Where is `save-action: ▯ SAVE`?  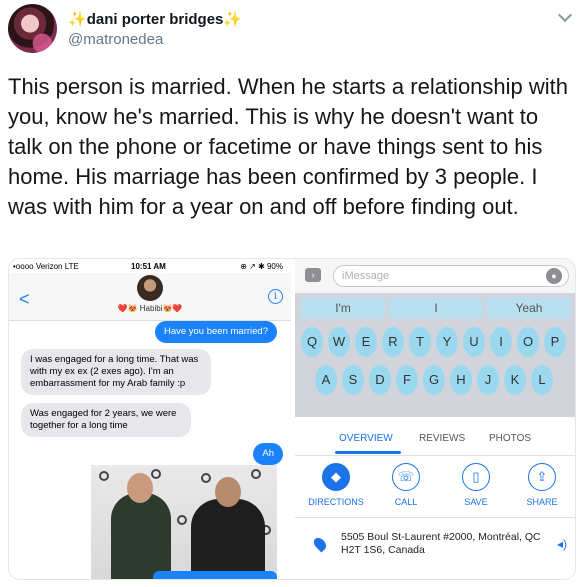
save-action: ▯ SAVE is located at coordinates (476, 485).